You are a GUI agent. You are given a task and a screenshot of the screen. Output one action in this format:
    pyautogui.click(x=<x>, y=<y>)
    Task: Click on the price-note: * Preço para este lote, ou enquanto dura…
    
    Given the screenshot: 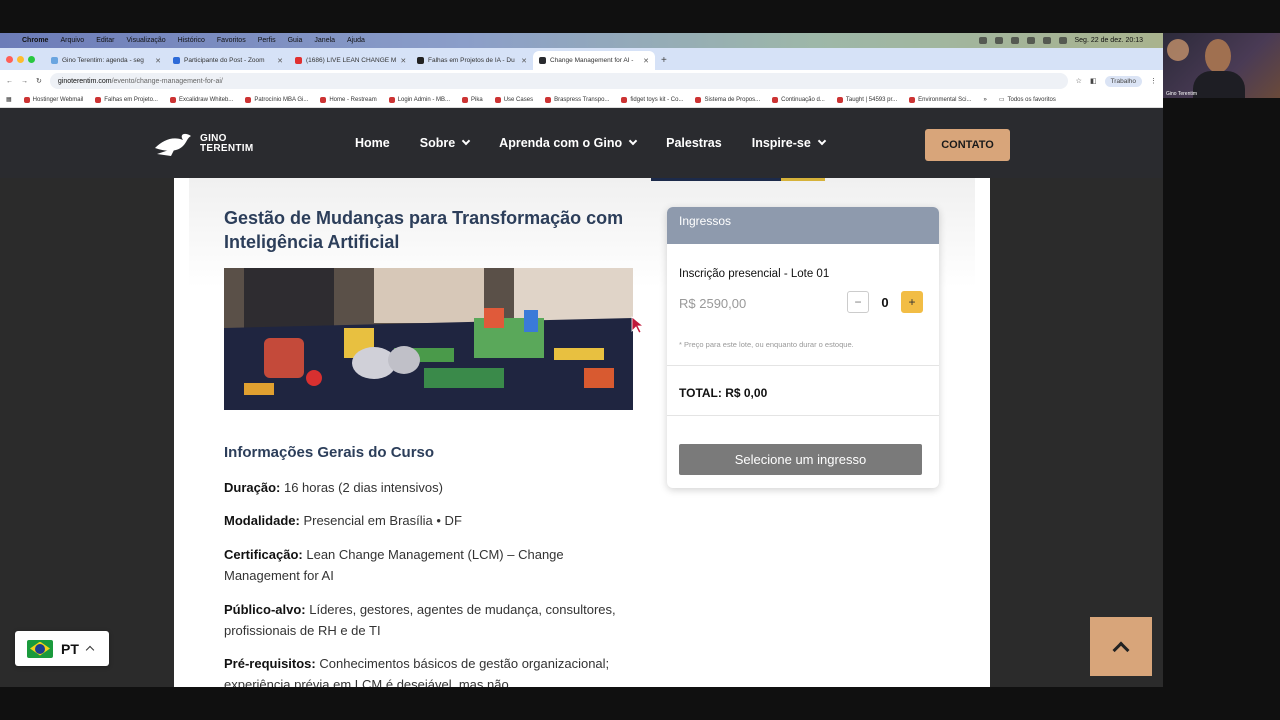 What is the action you would take?
    pyautogui.click(x=766, y=344)
    